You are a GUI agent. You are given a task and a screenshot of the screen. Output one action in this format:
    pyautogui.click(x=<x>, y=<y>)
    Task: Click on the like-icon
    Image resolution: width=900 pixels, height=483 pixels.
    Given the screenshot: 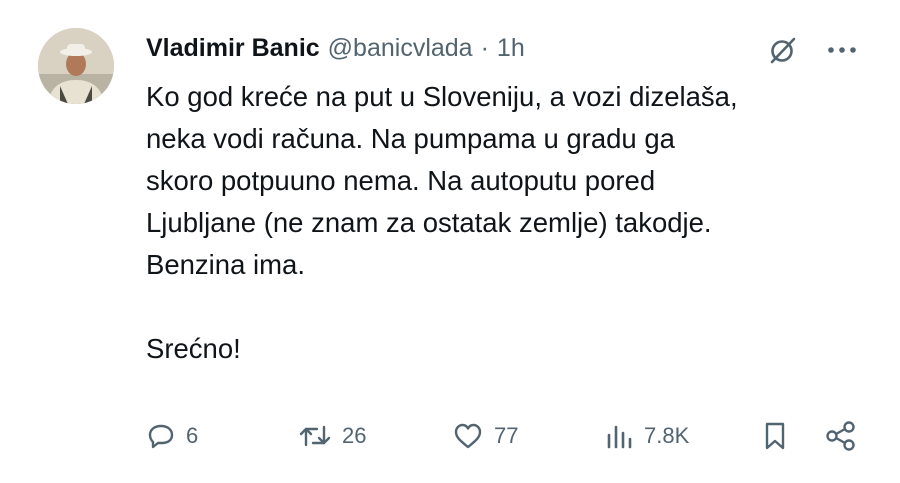 What is the action you would take?
    pyautogui.click(x=468, y=436)
    